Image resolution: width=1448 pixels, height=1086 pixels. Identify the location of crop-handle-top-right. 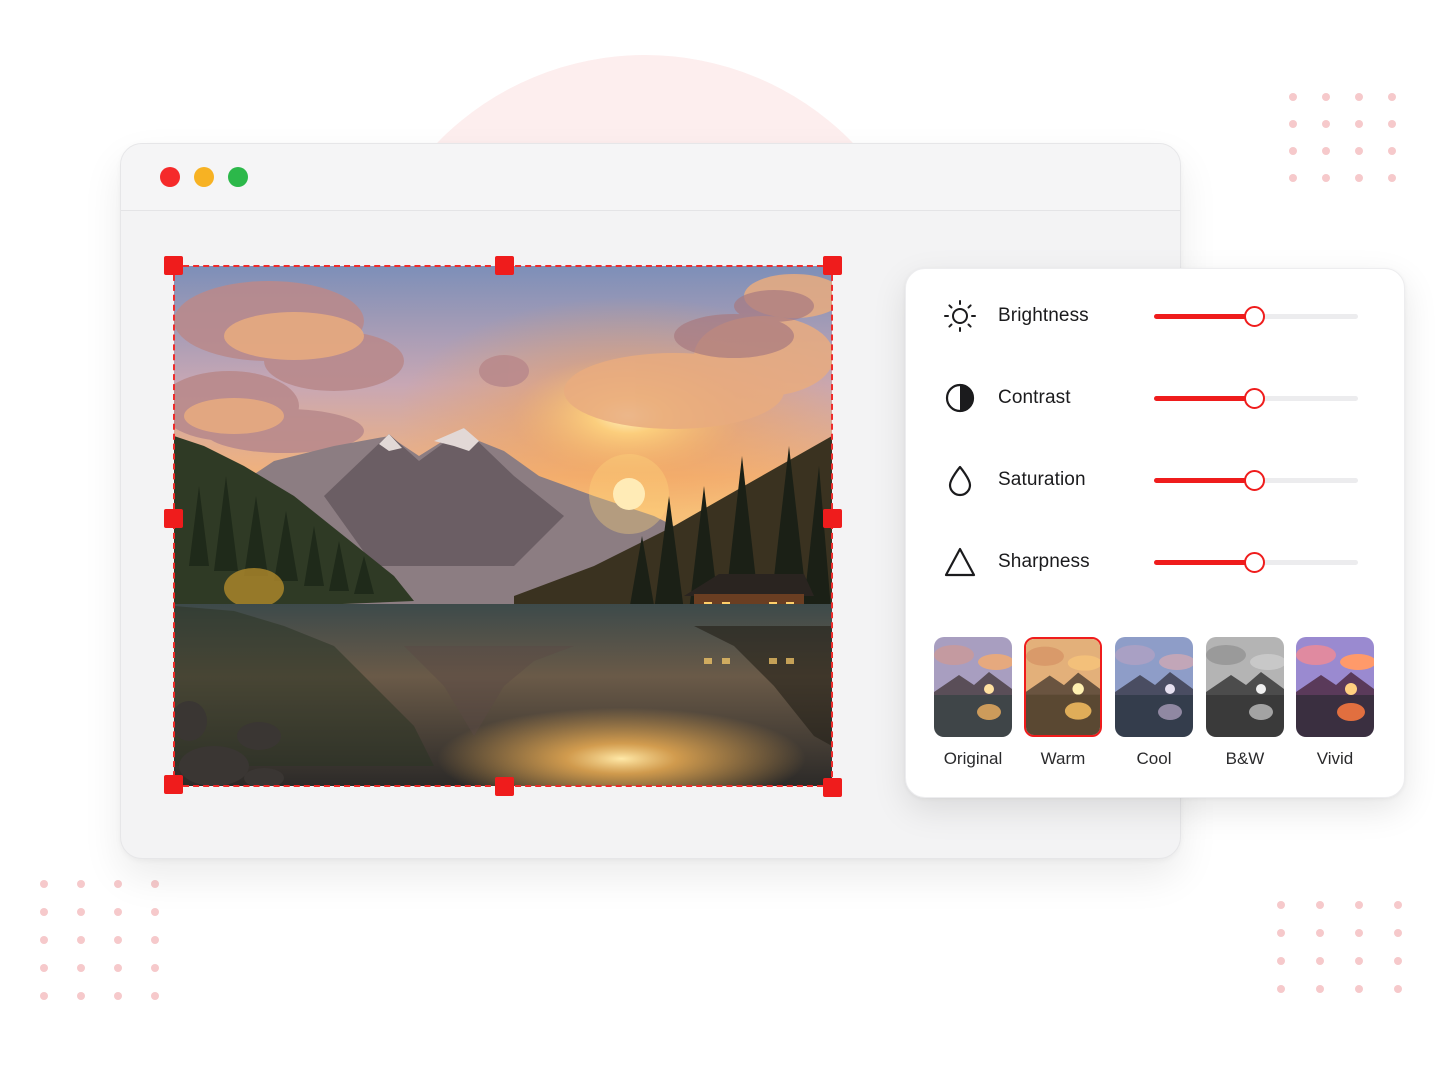
(832, 265).